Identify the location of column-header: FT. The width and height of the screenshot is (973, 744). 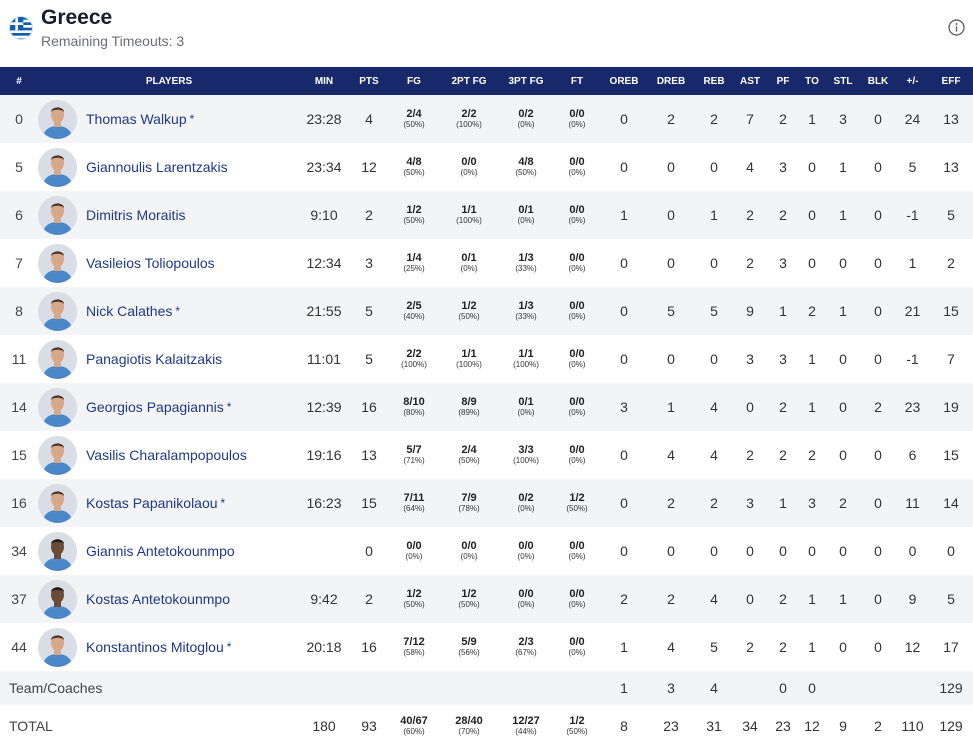
(577, 81).